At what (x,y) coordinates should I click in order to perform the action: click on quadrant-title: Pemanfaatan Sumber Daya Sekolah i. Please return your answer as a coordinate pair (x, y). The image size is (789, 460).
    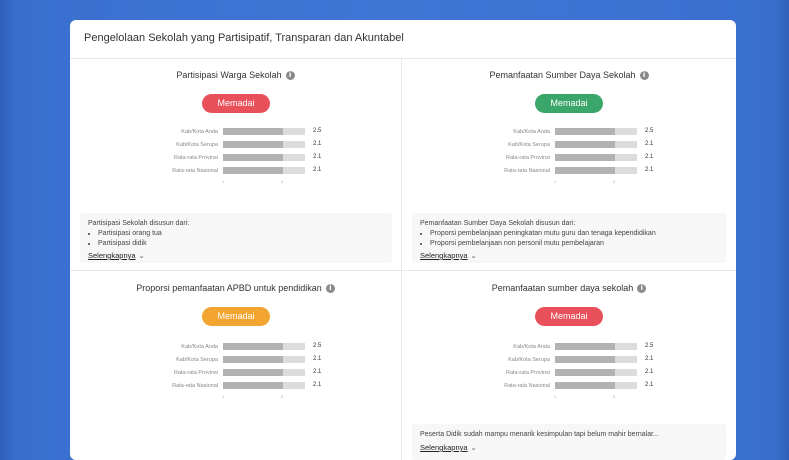
    Looking at the image, I should click on (569, 75).